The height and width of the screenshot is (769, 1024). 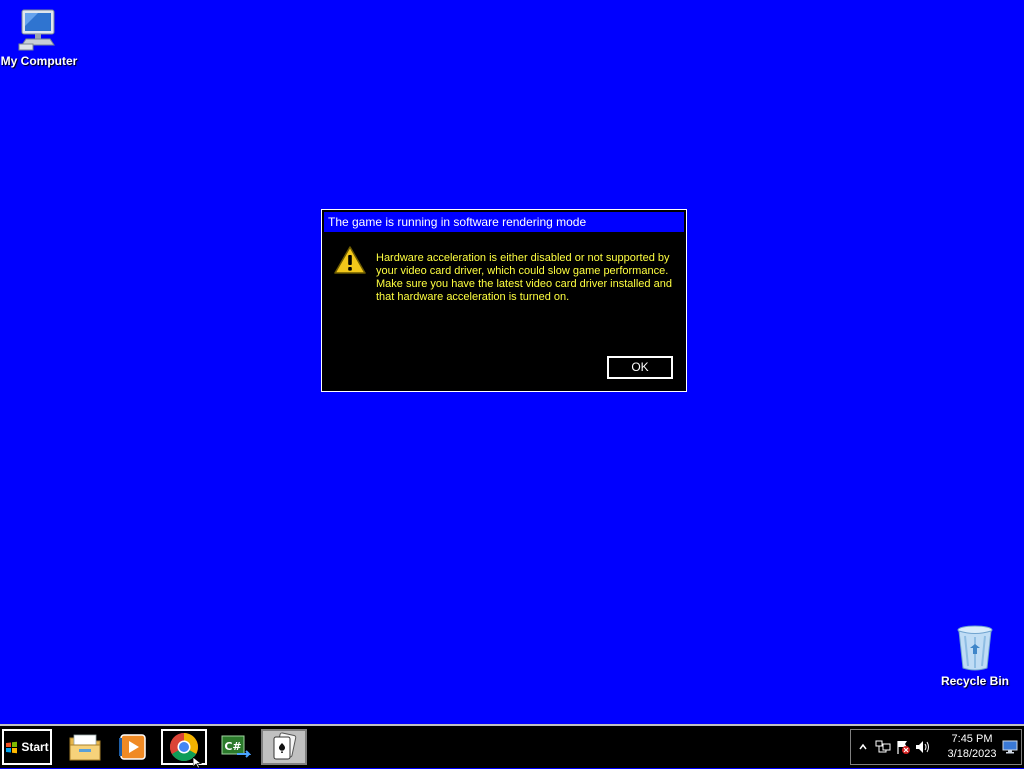 I want to click on show-desktop-button, so click(x=1010, y=747).